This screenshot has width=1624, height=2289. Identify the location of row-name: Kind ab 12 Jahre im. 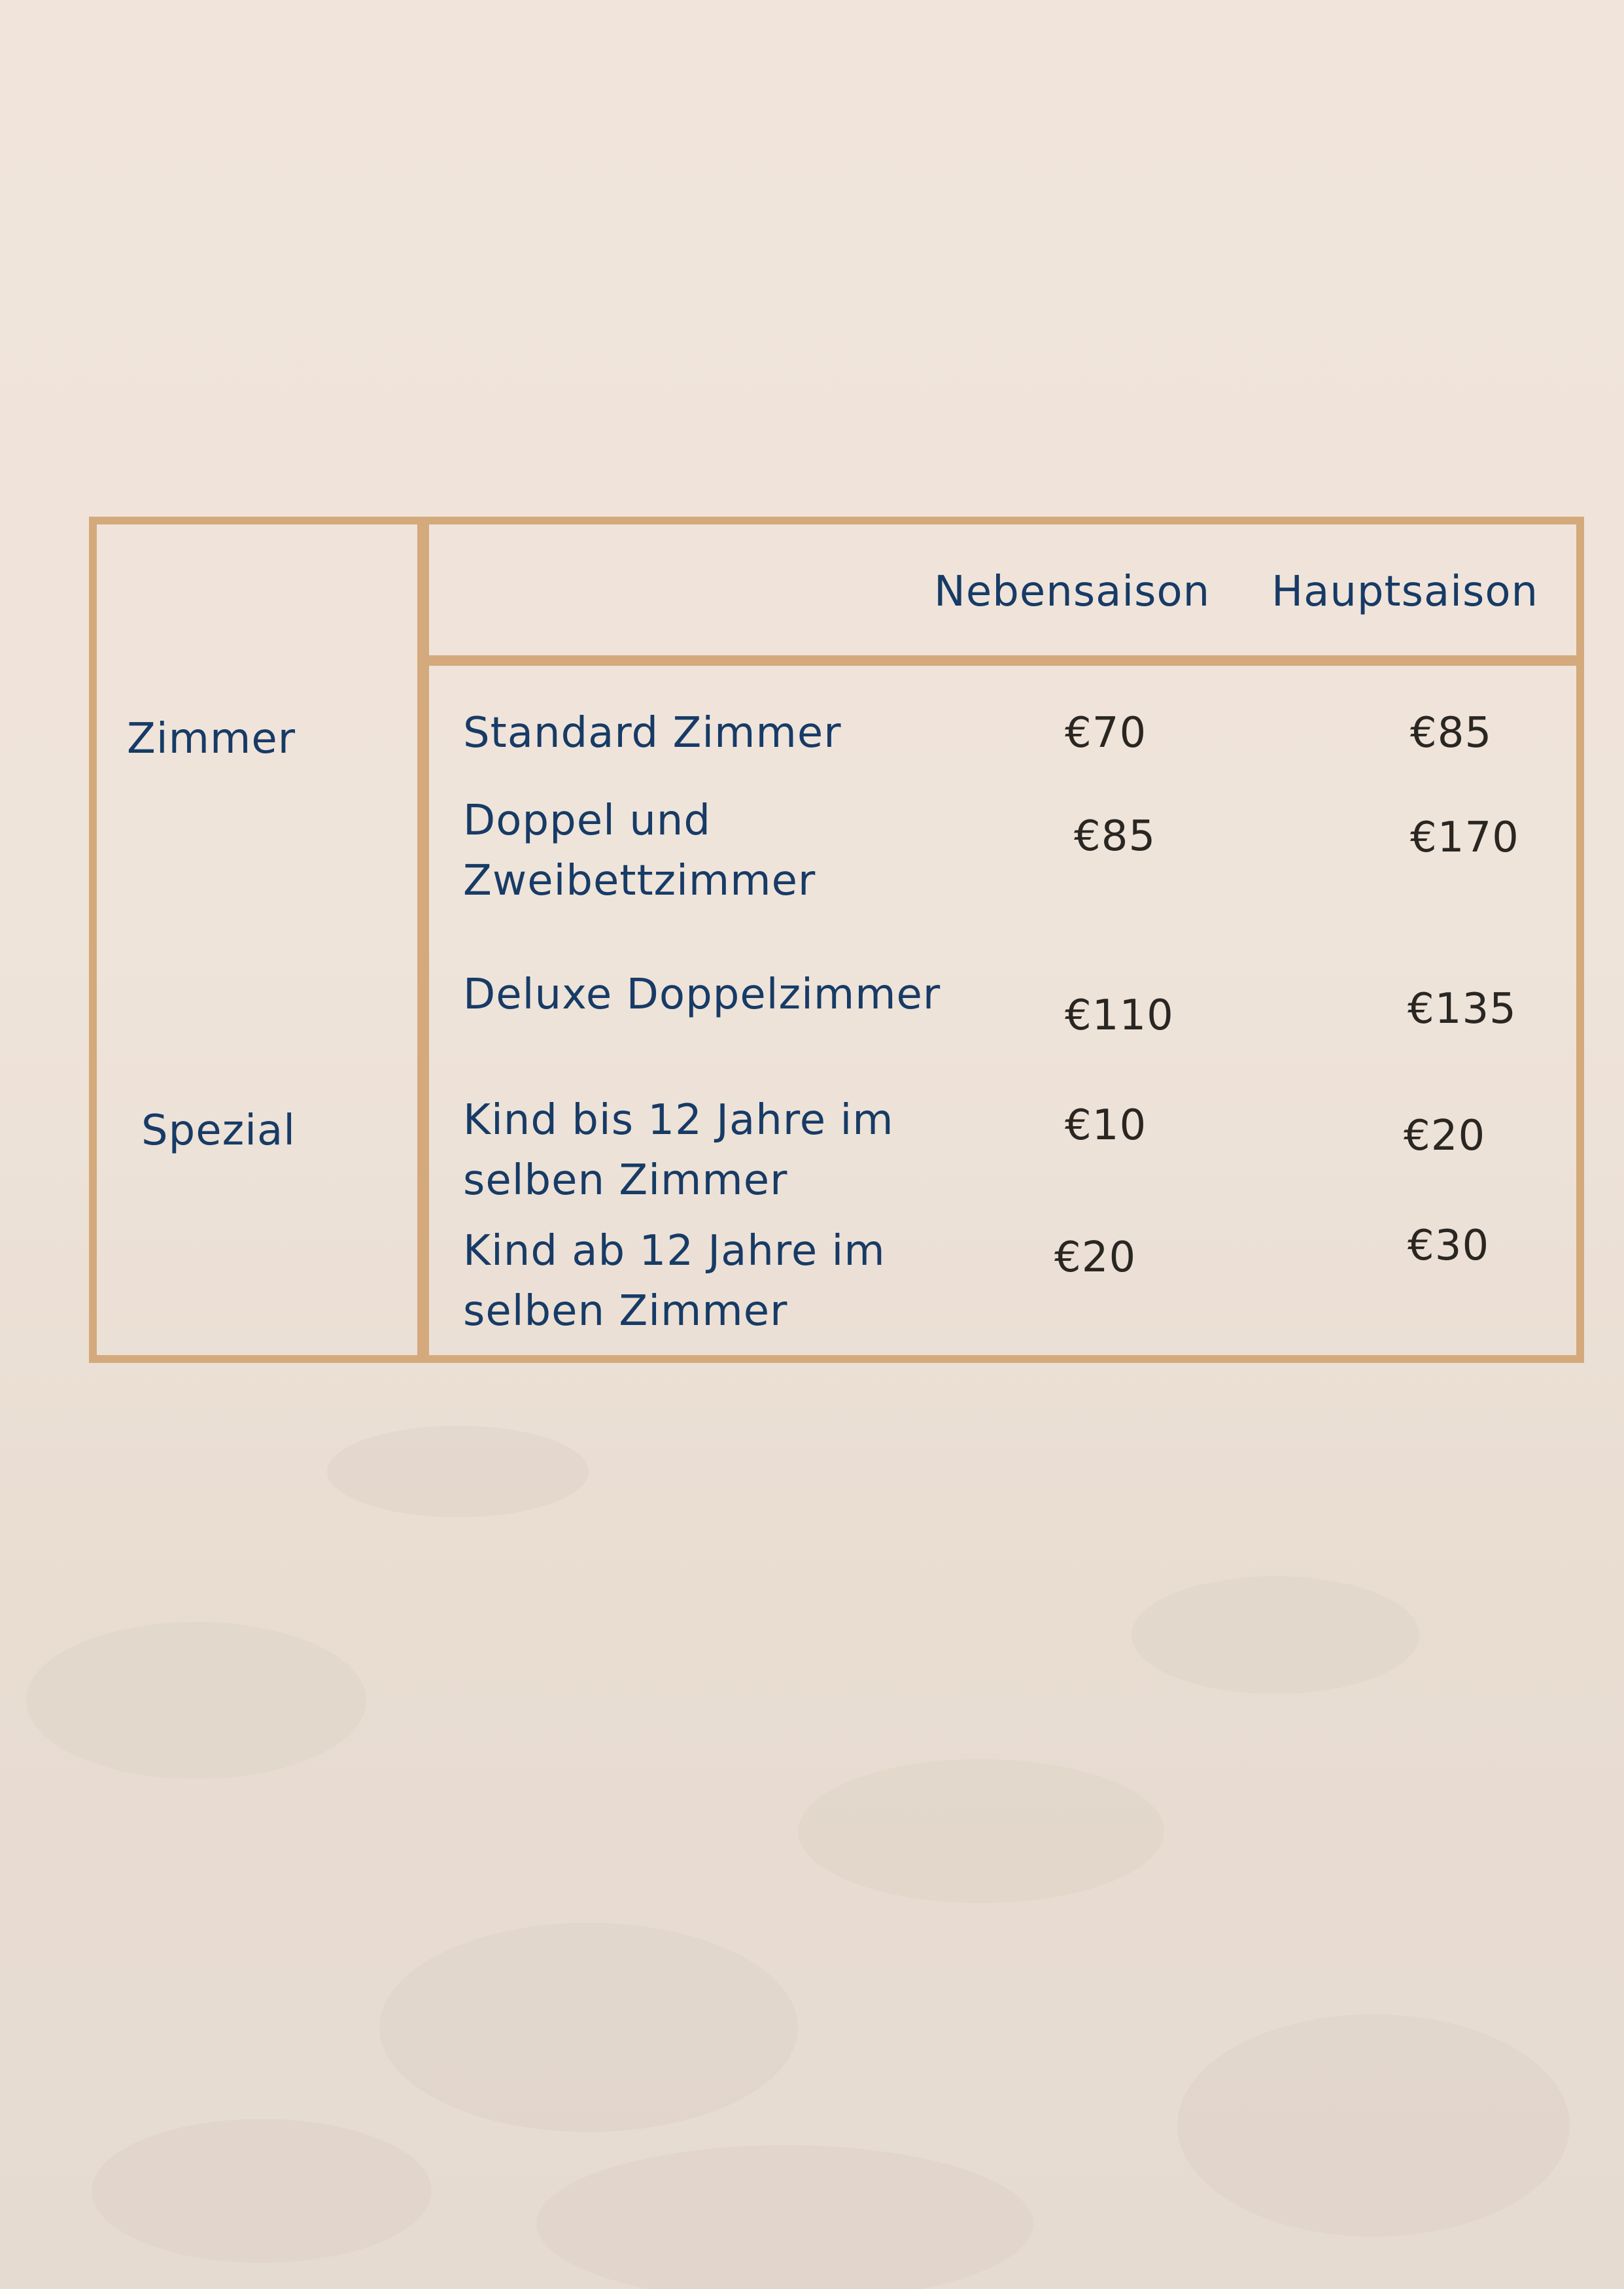
(674, 1251).